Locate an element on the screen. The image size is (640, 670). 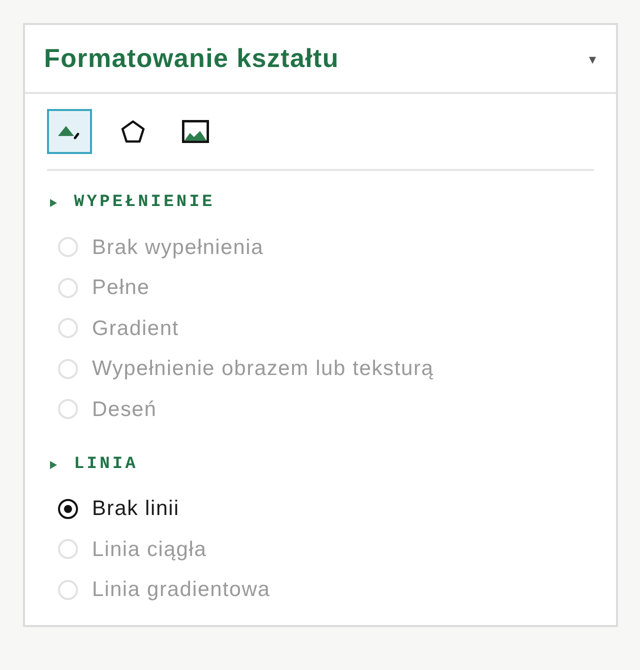
radio-option: Brak linii is located at coordinates (320, 508).